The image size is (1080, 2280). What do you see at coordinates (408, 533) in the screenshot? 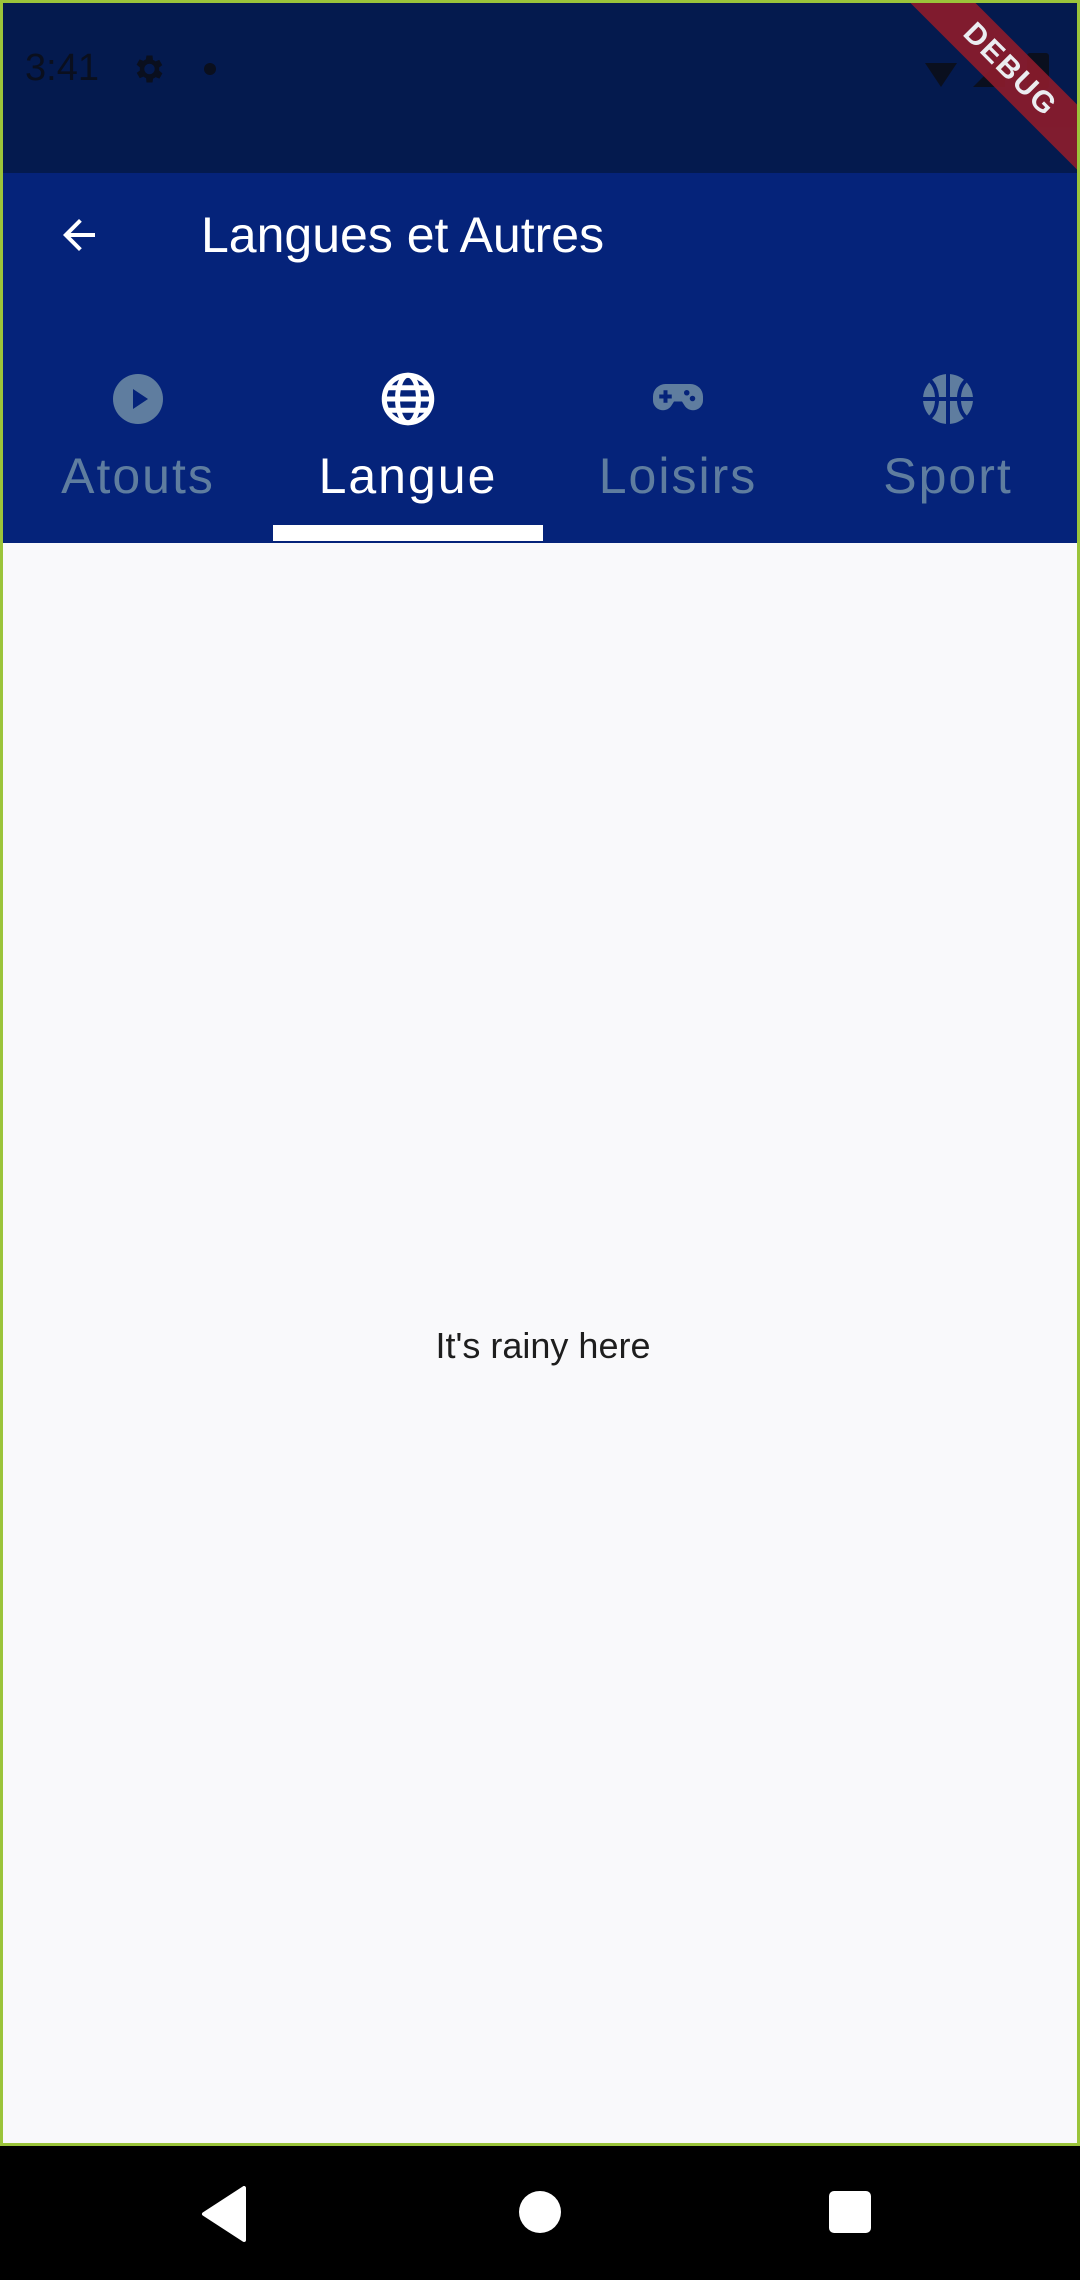
I see `tab-indicator` at bounding box center [408, 533].